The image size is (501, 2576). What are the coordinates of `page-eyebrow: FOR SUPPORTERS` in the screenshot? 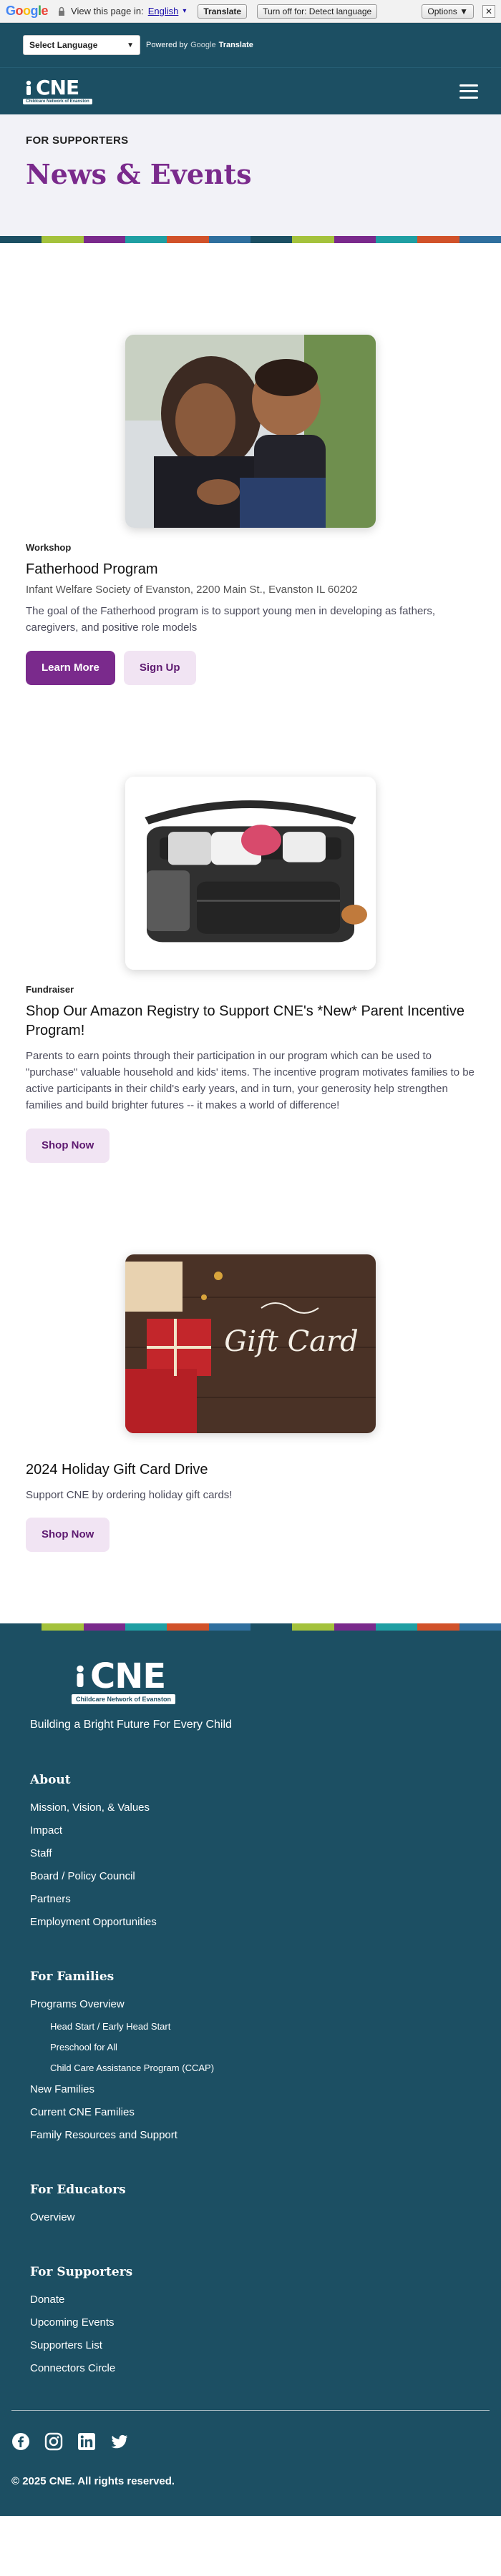 It's located at (78, 141).